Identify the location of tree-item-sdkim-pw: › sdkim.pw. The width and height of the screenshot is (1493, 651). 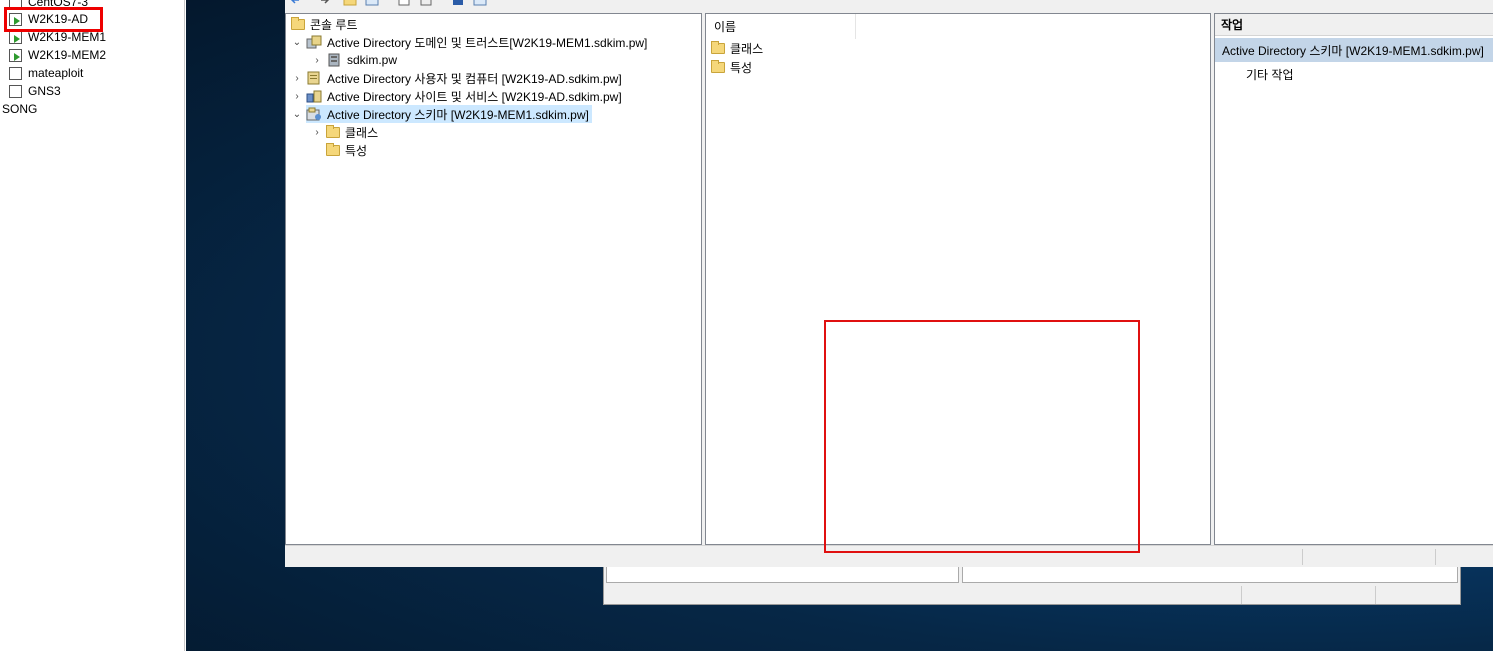
(354, 60).